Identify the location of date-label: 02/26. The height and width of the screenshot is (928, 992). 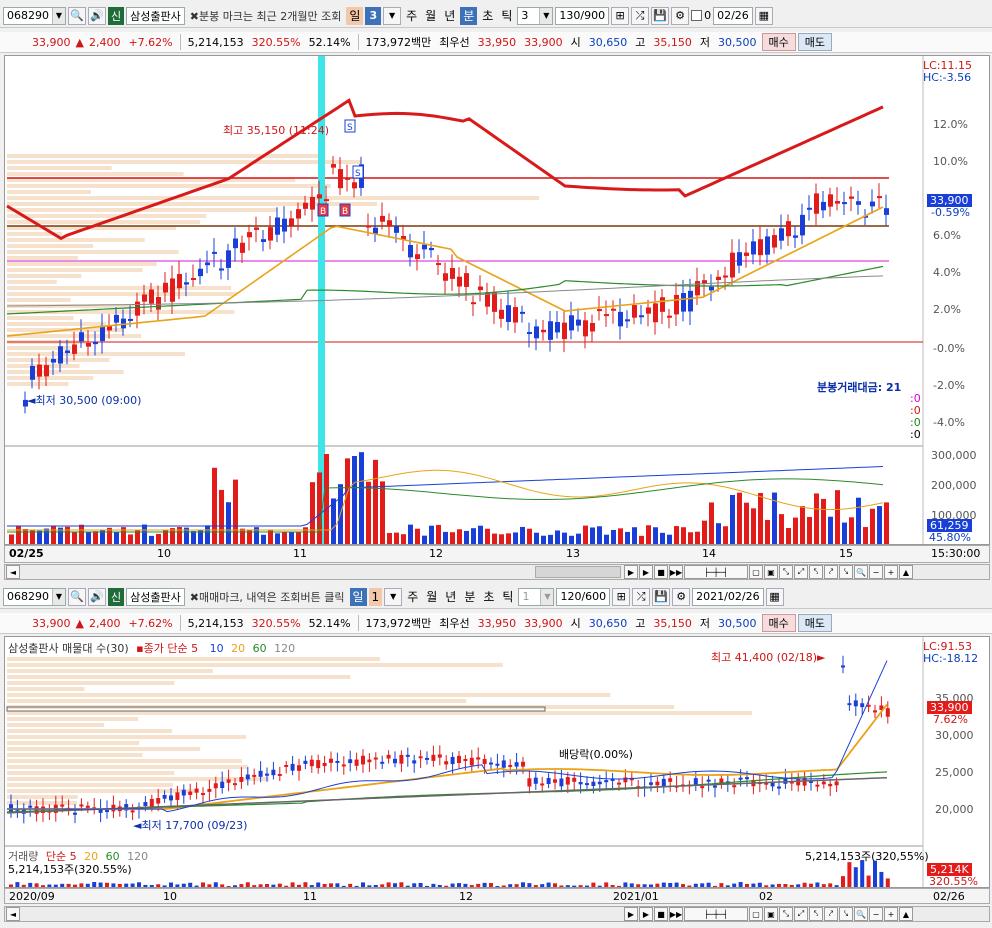
(949, 896).